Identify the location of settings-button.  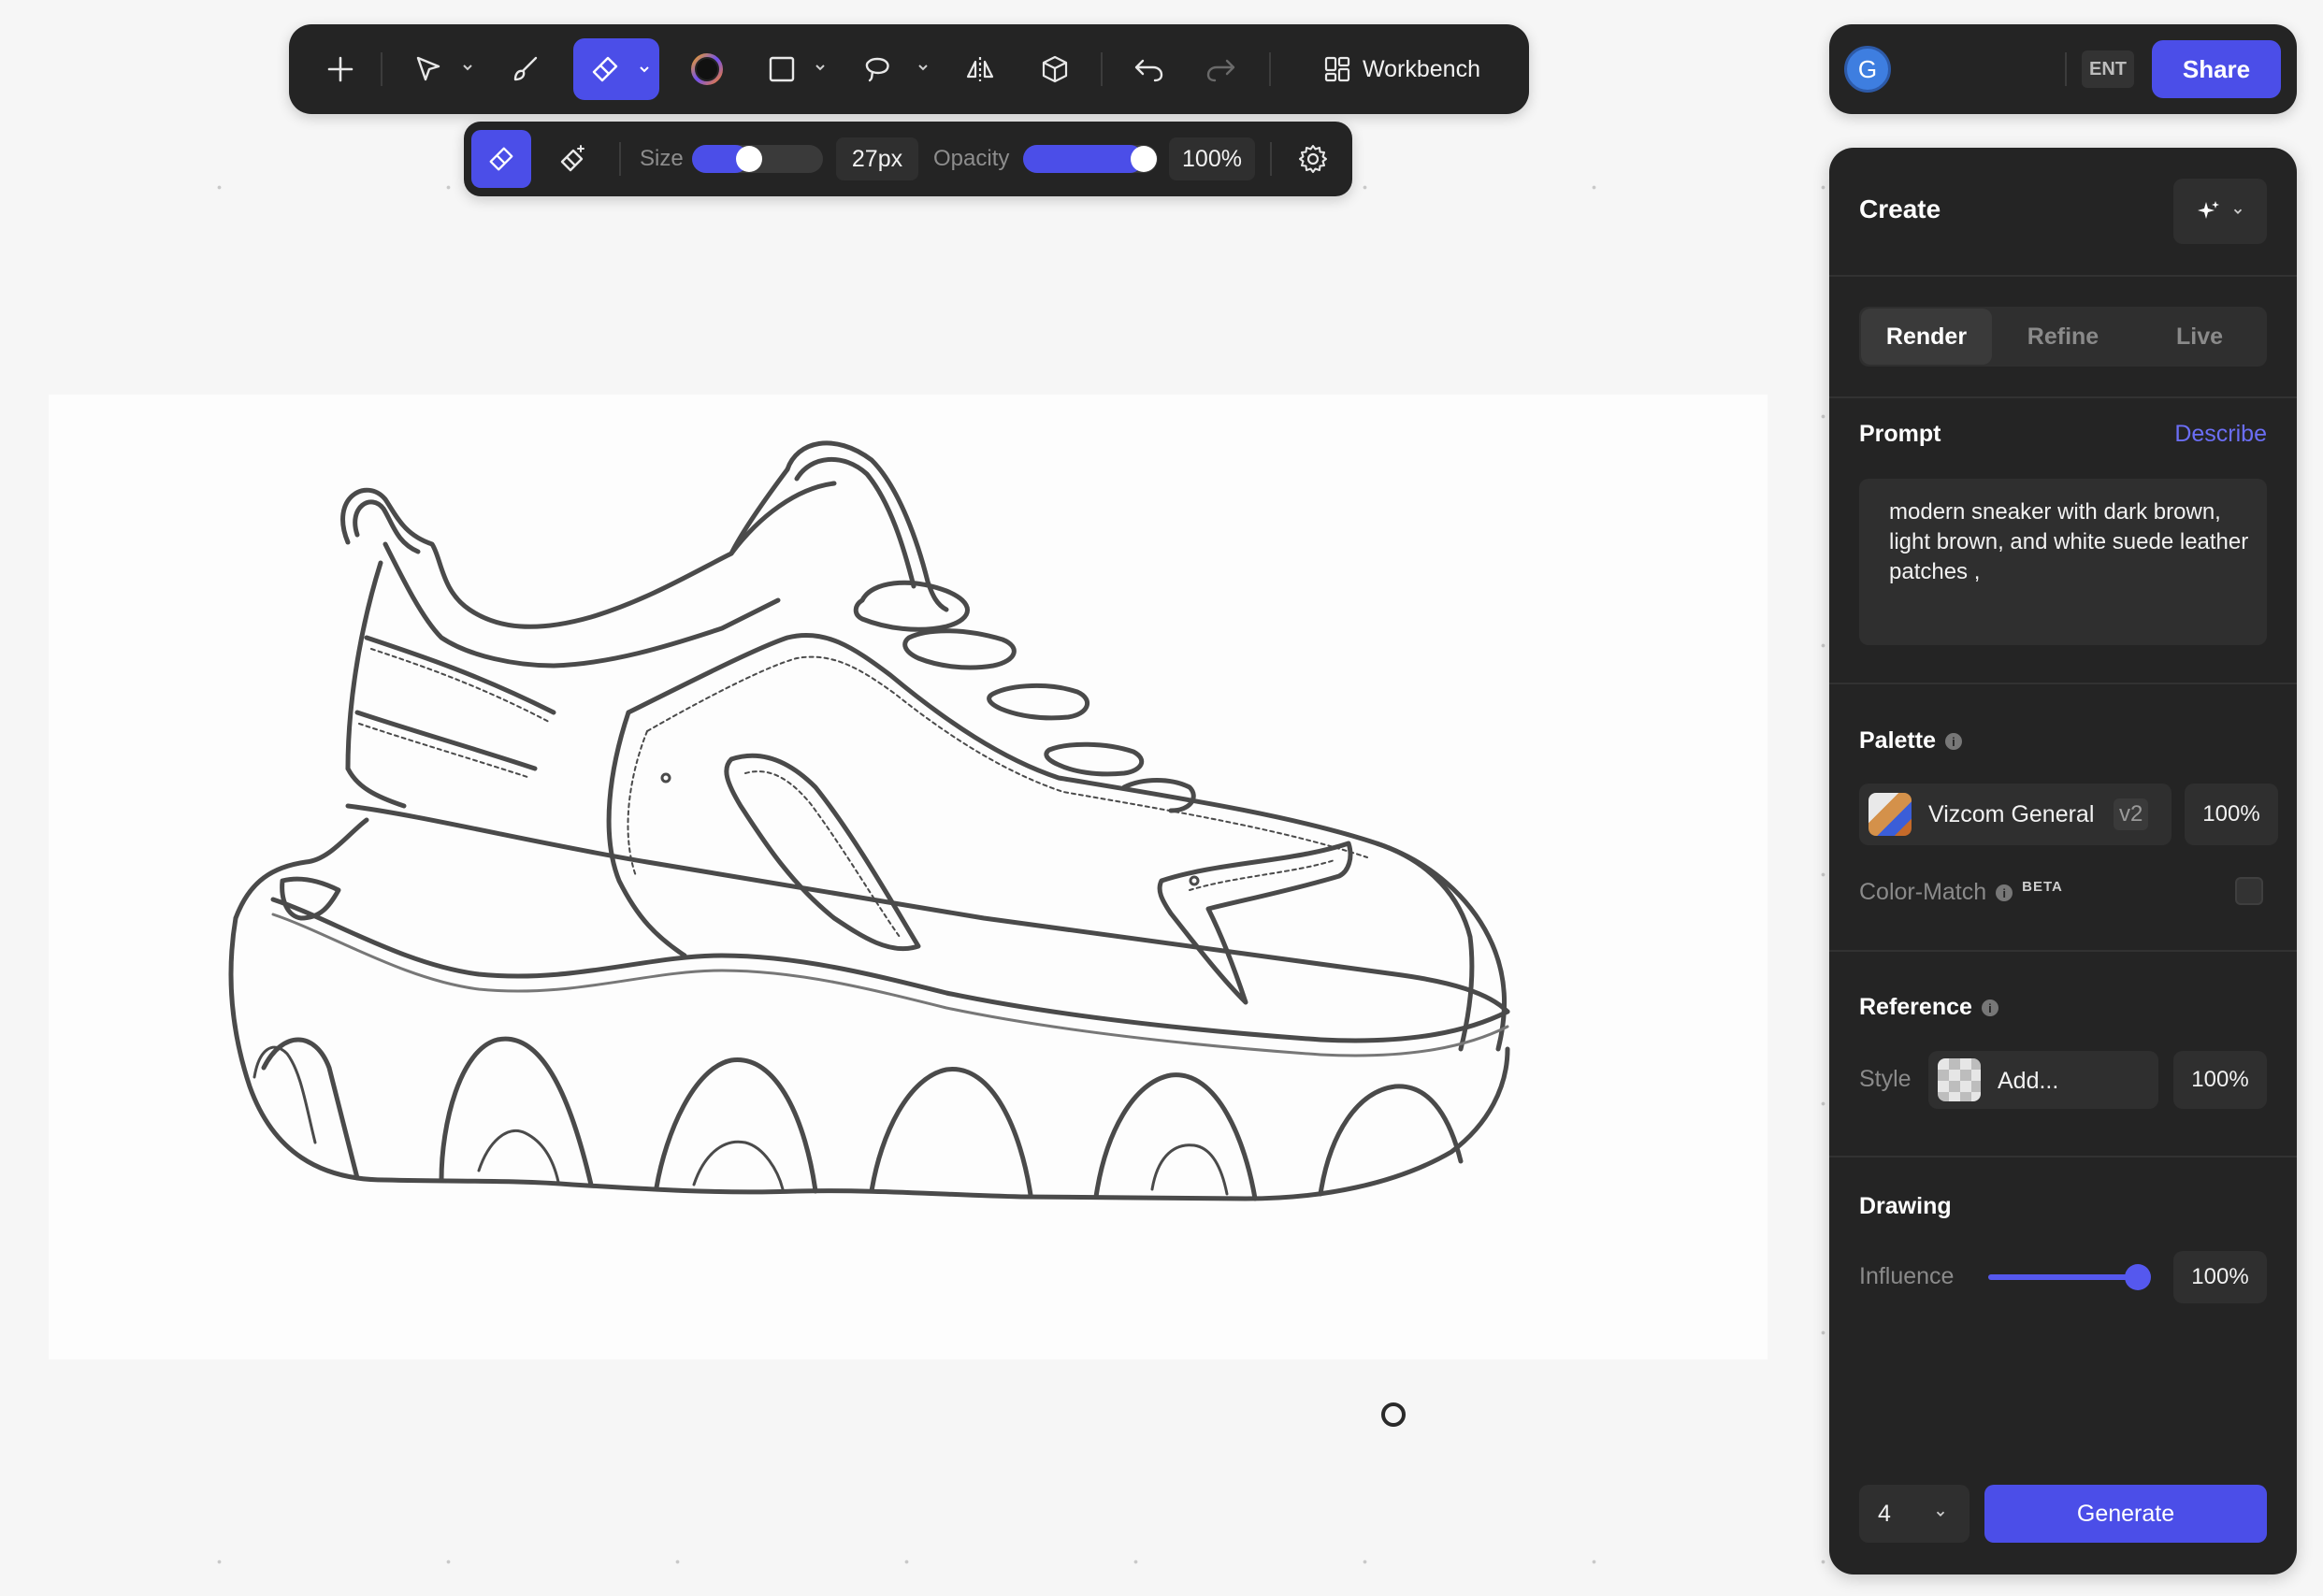
(1313, 159).